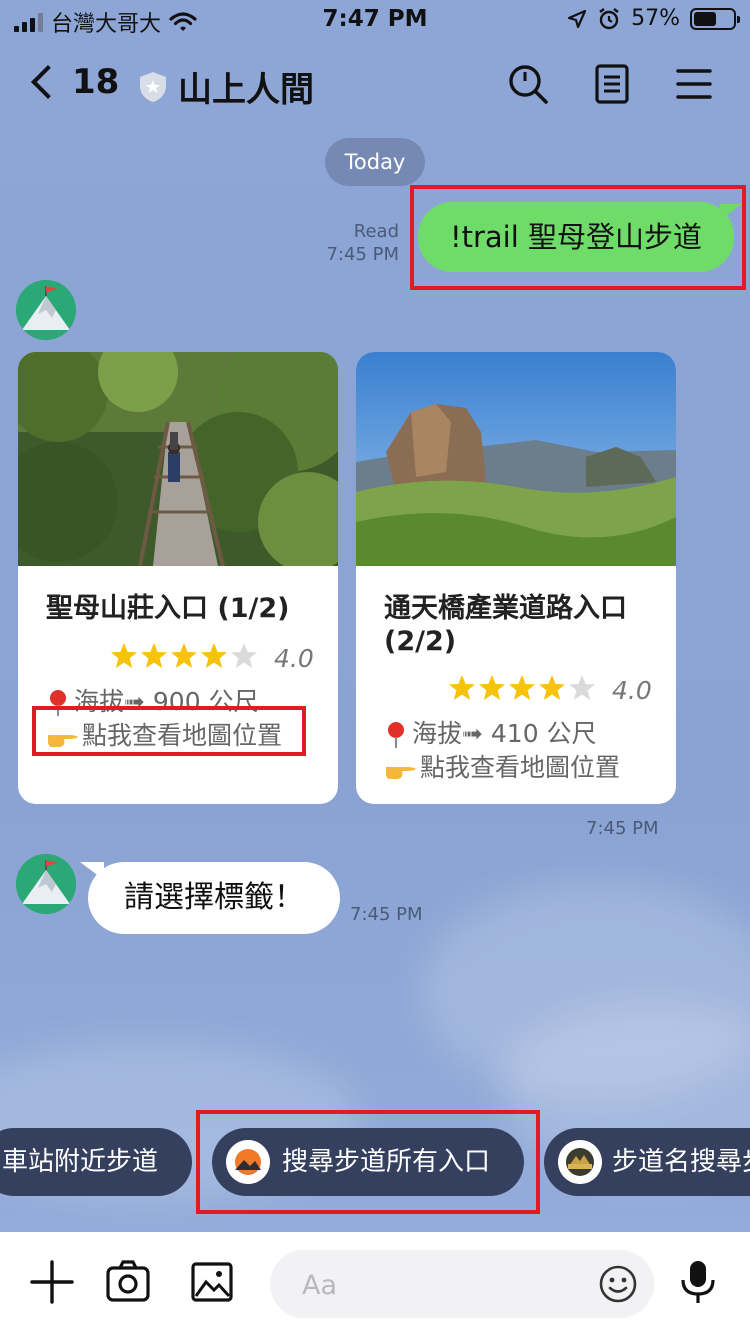 Image resolution: width=750 pixels, height=1334 pixels. Describe the element at coordinates (681, 1162) in the screenshot. I see `quick-reply-label: 步道名搜尋步` at that location.